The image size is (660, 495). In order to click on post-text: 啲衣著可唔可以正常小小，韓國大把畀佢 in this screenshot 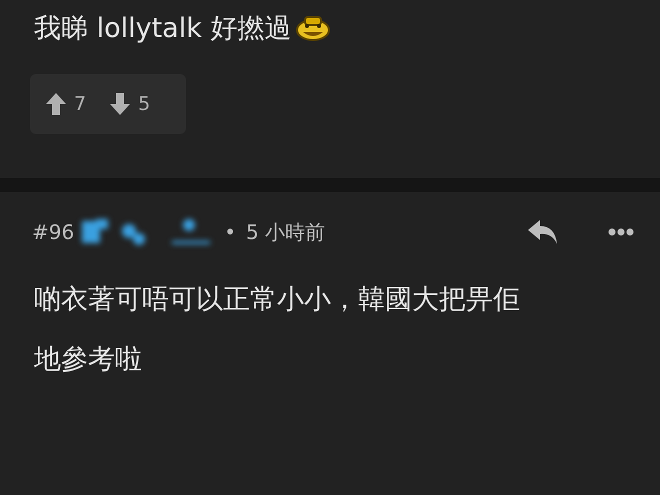, I will do `click(277, 299)`.